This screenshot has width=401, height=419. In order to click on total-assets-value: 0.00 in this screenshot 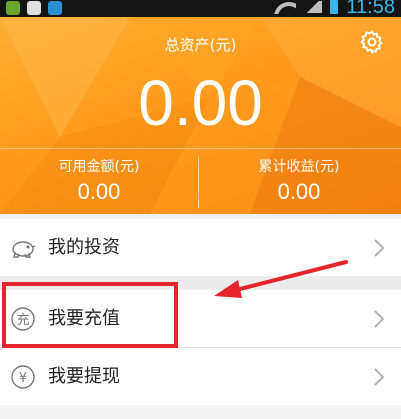, I will do `click(200, 103)`.